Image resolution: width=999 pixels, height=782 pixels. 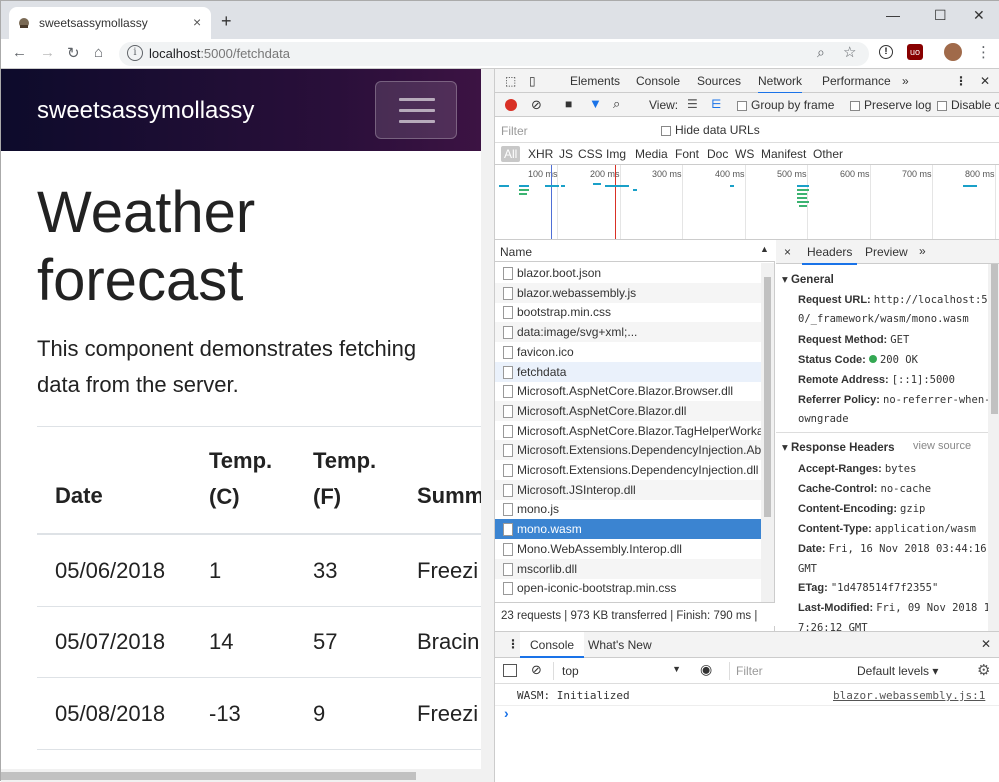 I want to click on preserve-log-checkbox: Preserve log, so click(x=890, y=105).